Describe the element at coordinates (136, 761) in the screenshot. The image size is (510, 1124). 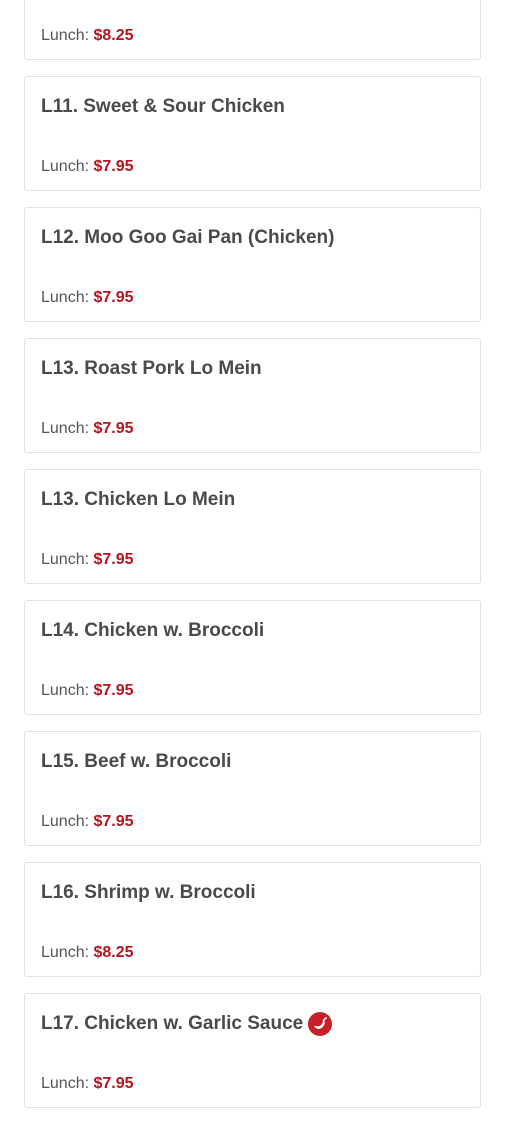
I see `menu-item-name: L15. Beef w. Broccoli` at that location.